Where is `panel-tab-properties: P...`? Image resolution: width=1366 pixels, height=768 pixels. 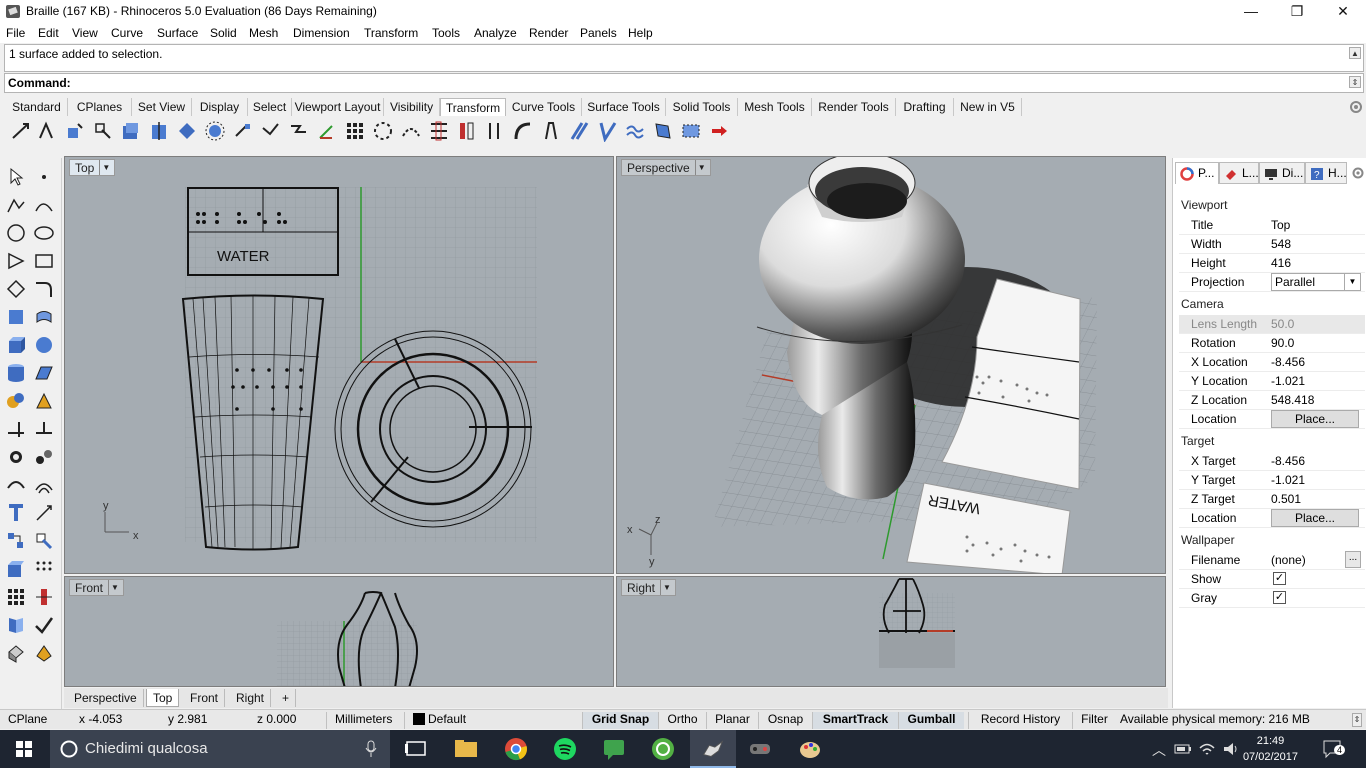
panel-tab-properties: P... is located at coordinates (1197, 173).